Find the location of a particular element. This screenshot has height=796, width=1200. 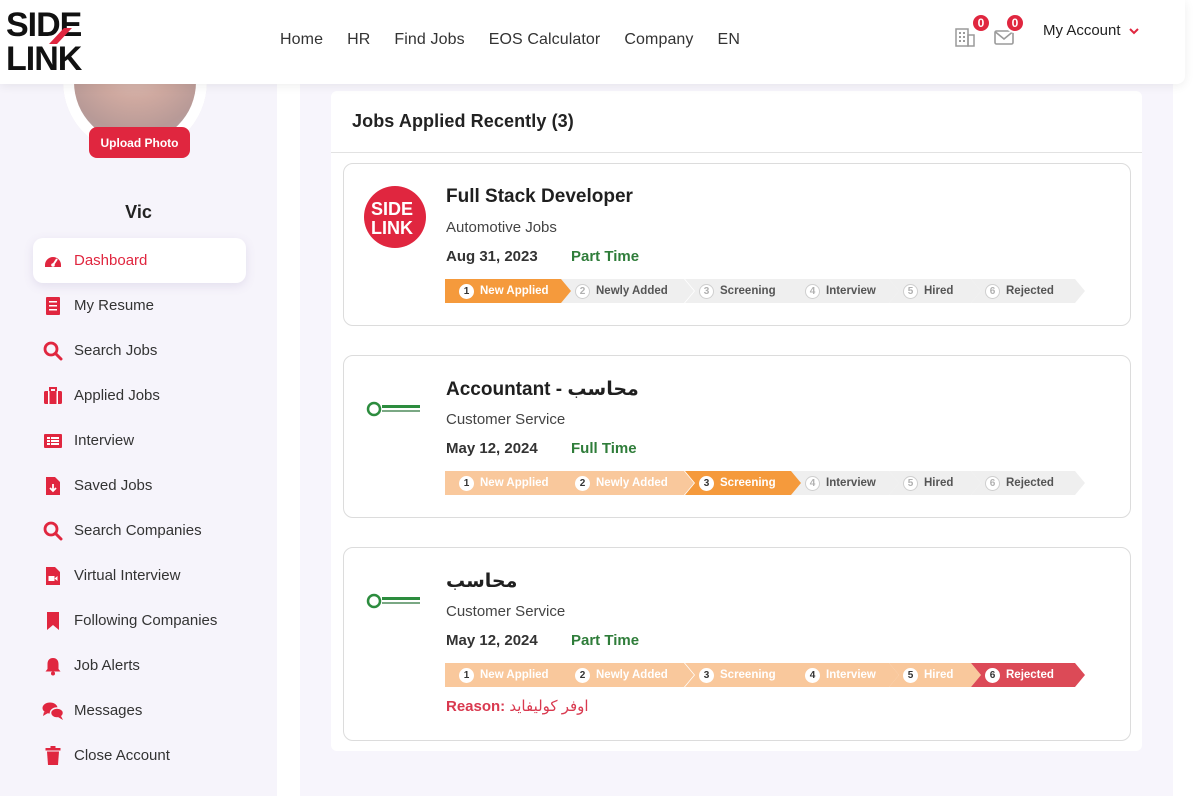

rejection-reason: Reason: اوفر كوليفايد is located at coordinates (517, 706).